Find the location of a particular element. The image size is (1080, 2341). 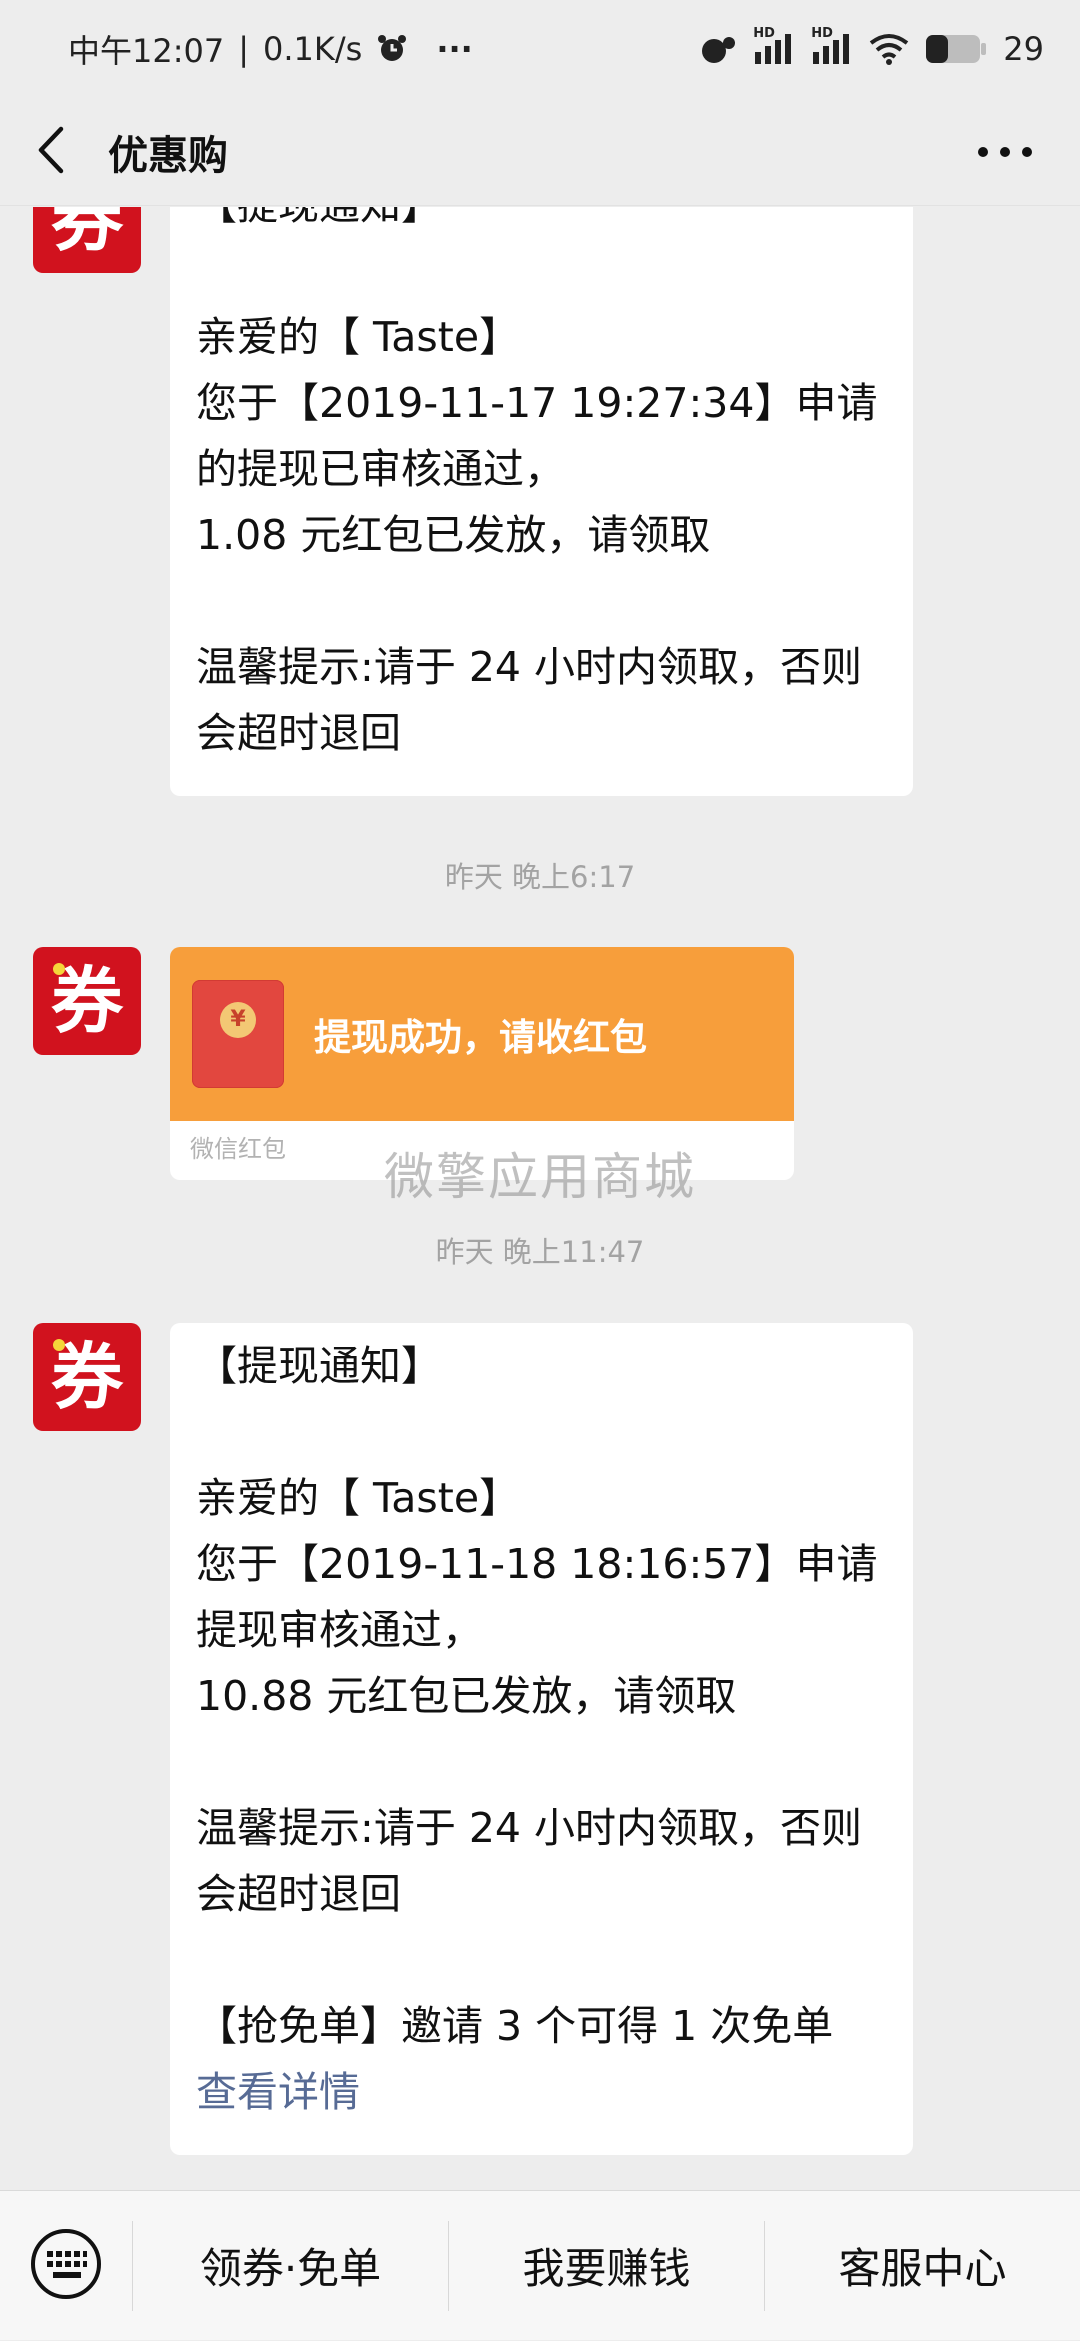

keyboard-icon is located at coordinates (66, 2266).